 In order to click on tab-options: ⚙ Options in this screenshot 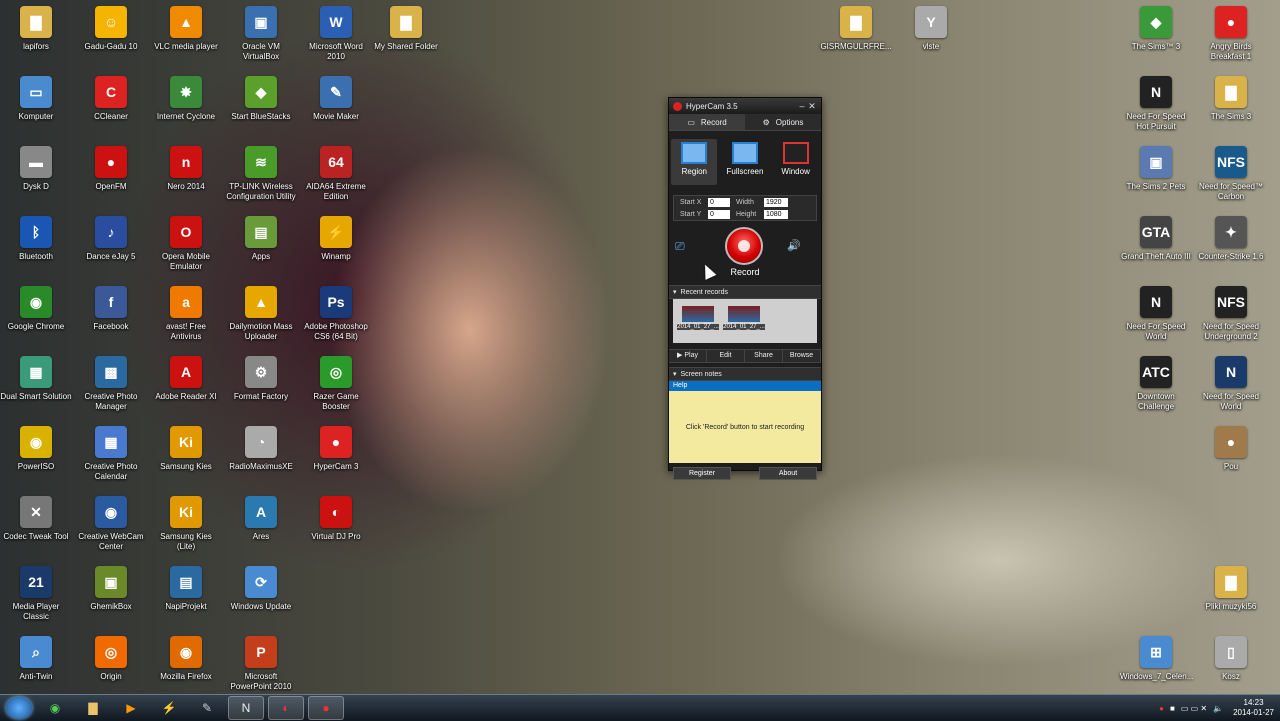, I will do `click(783, 122)`.